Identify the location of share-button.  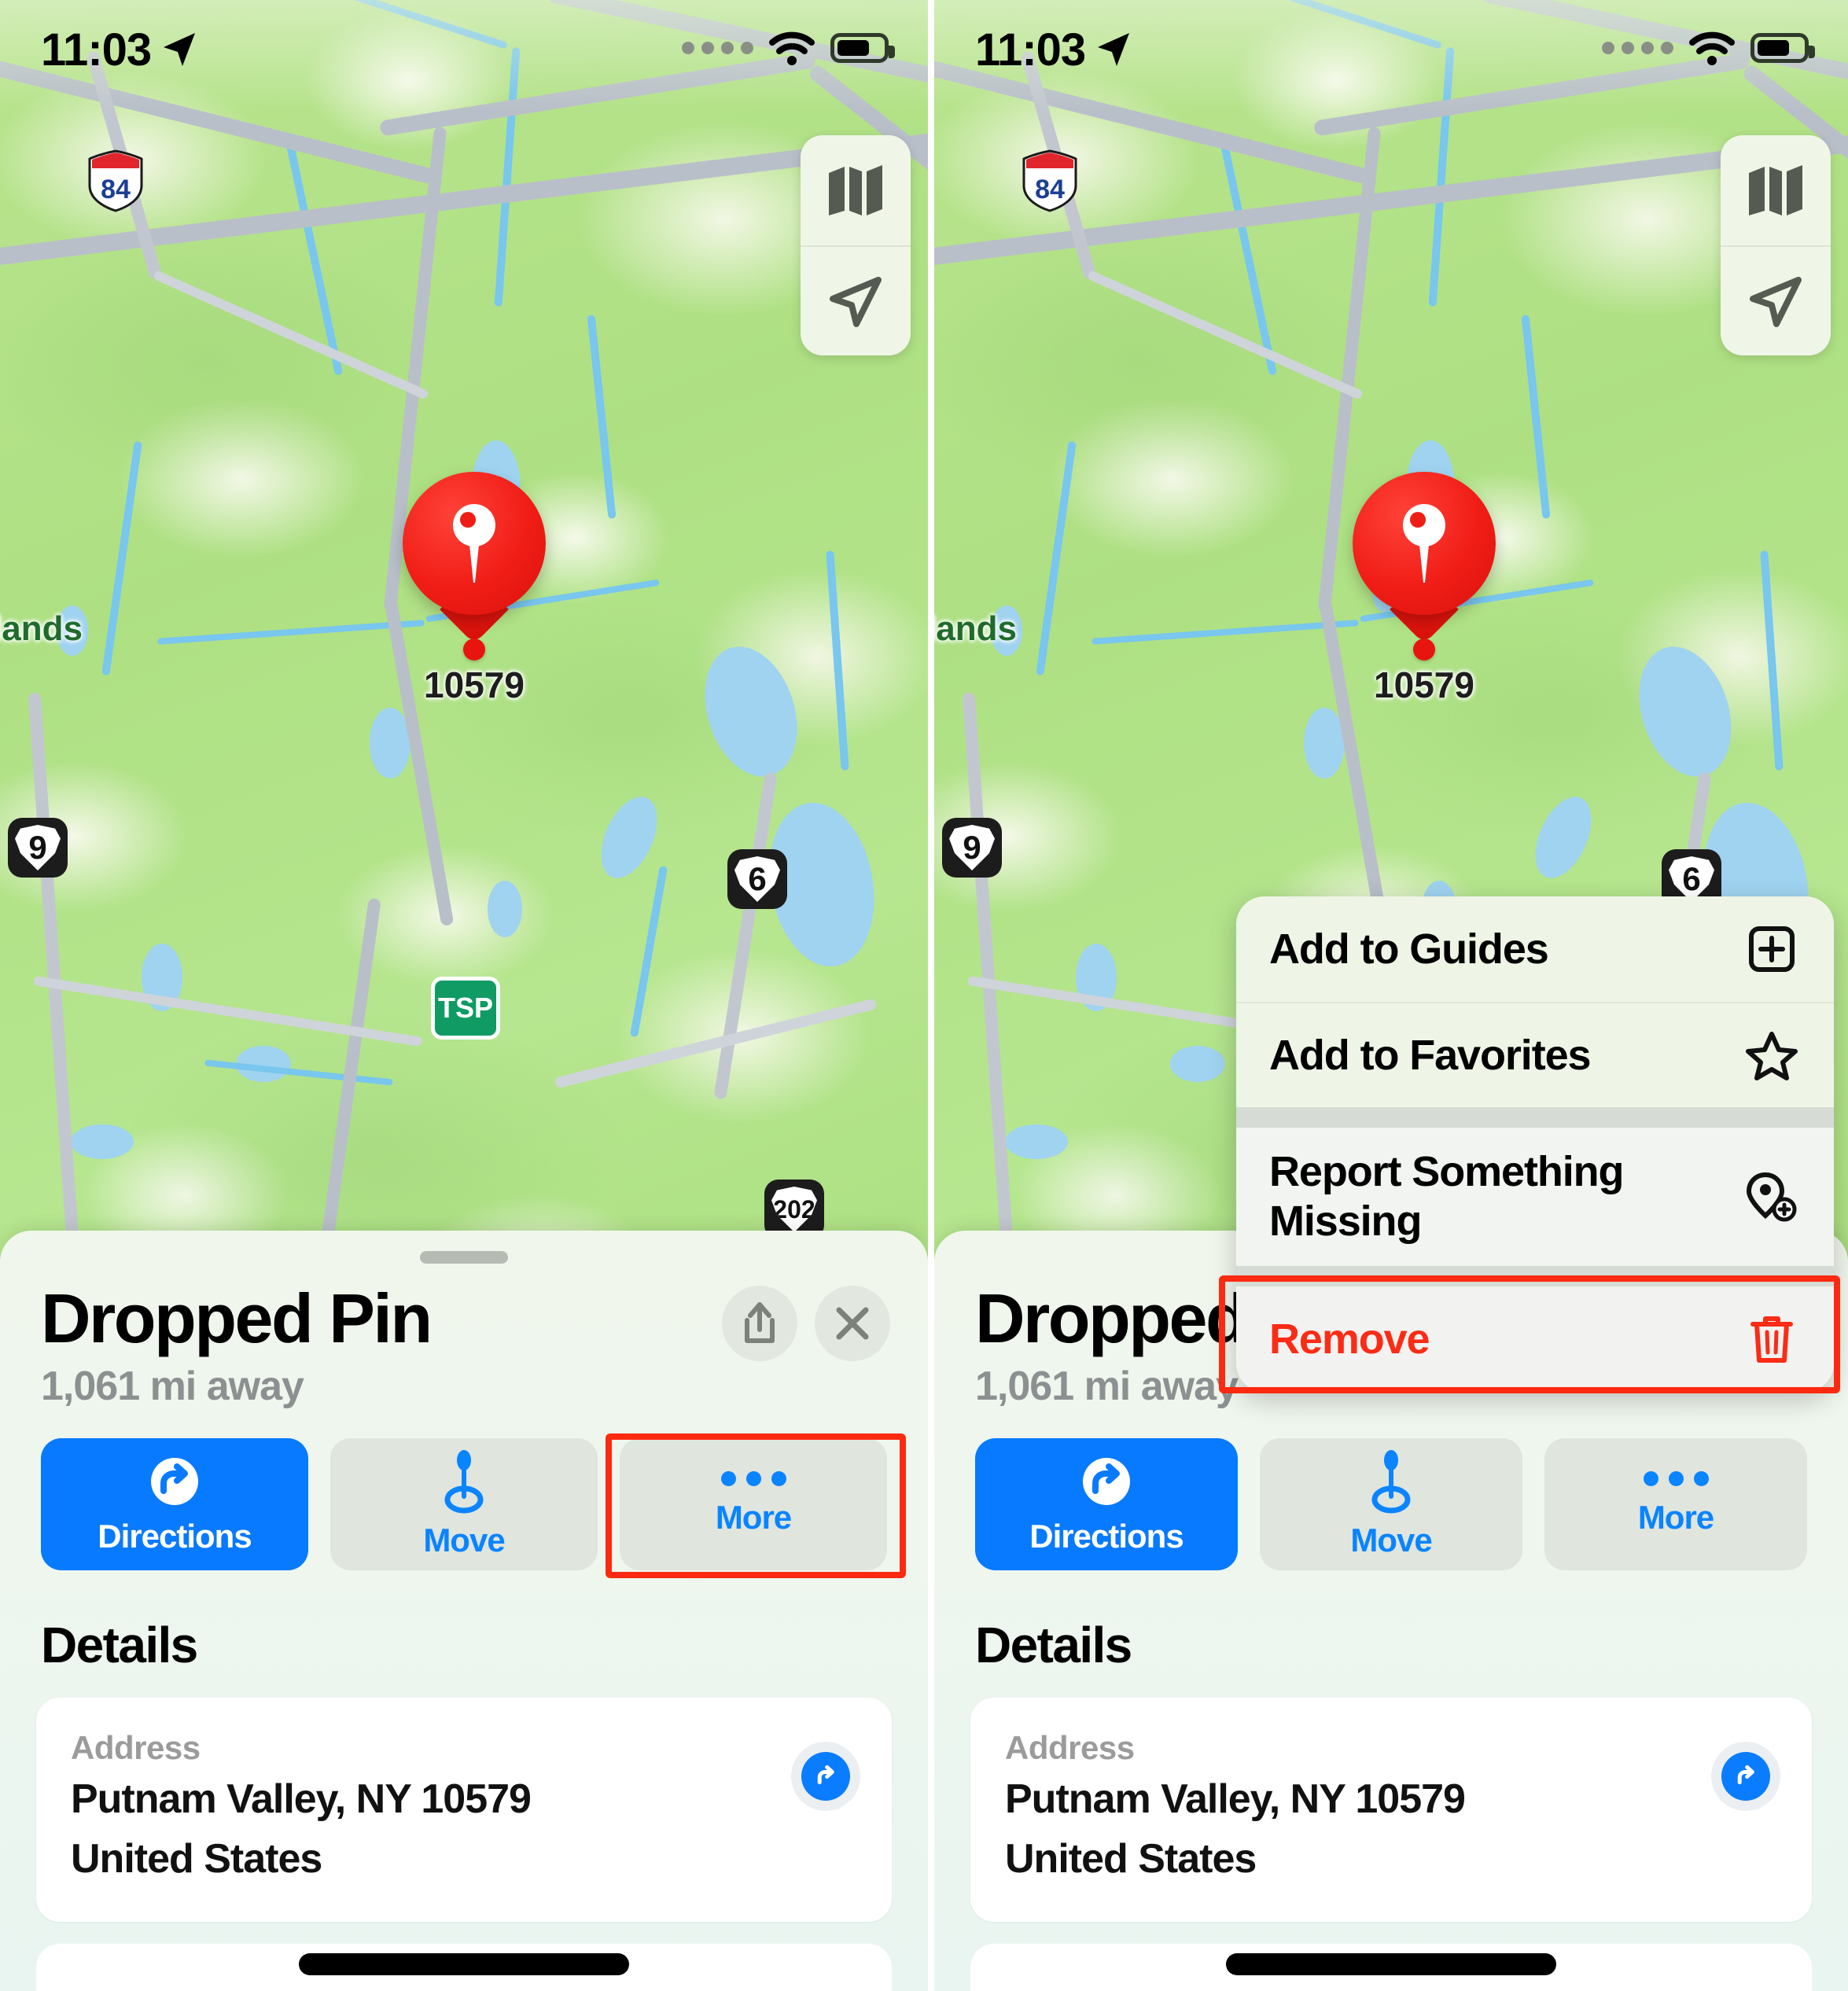
(759, 1323).